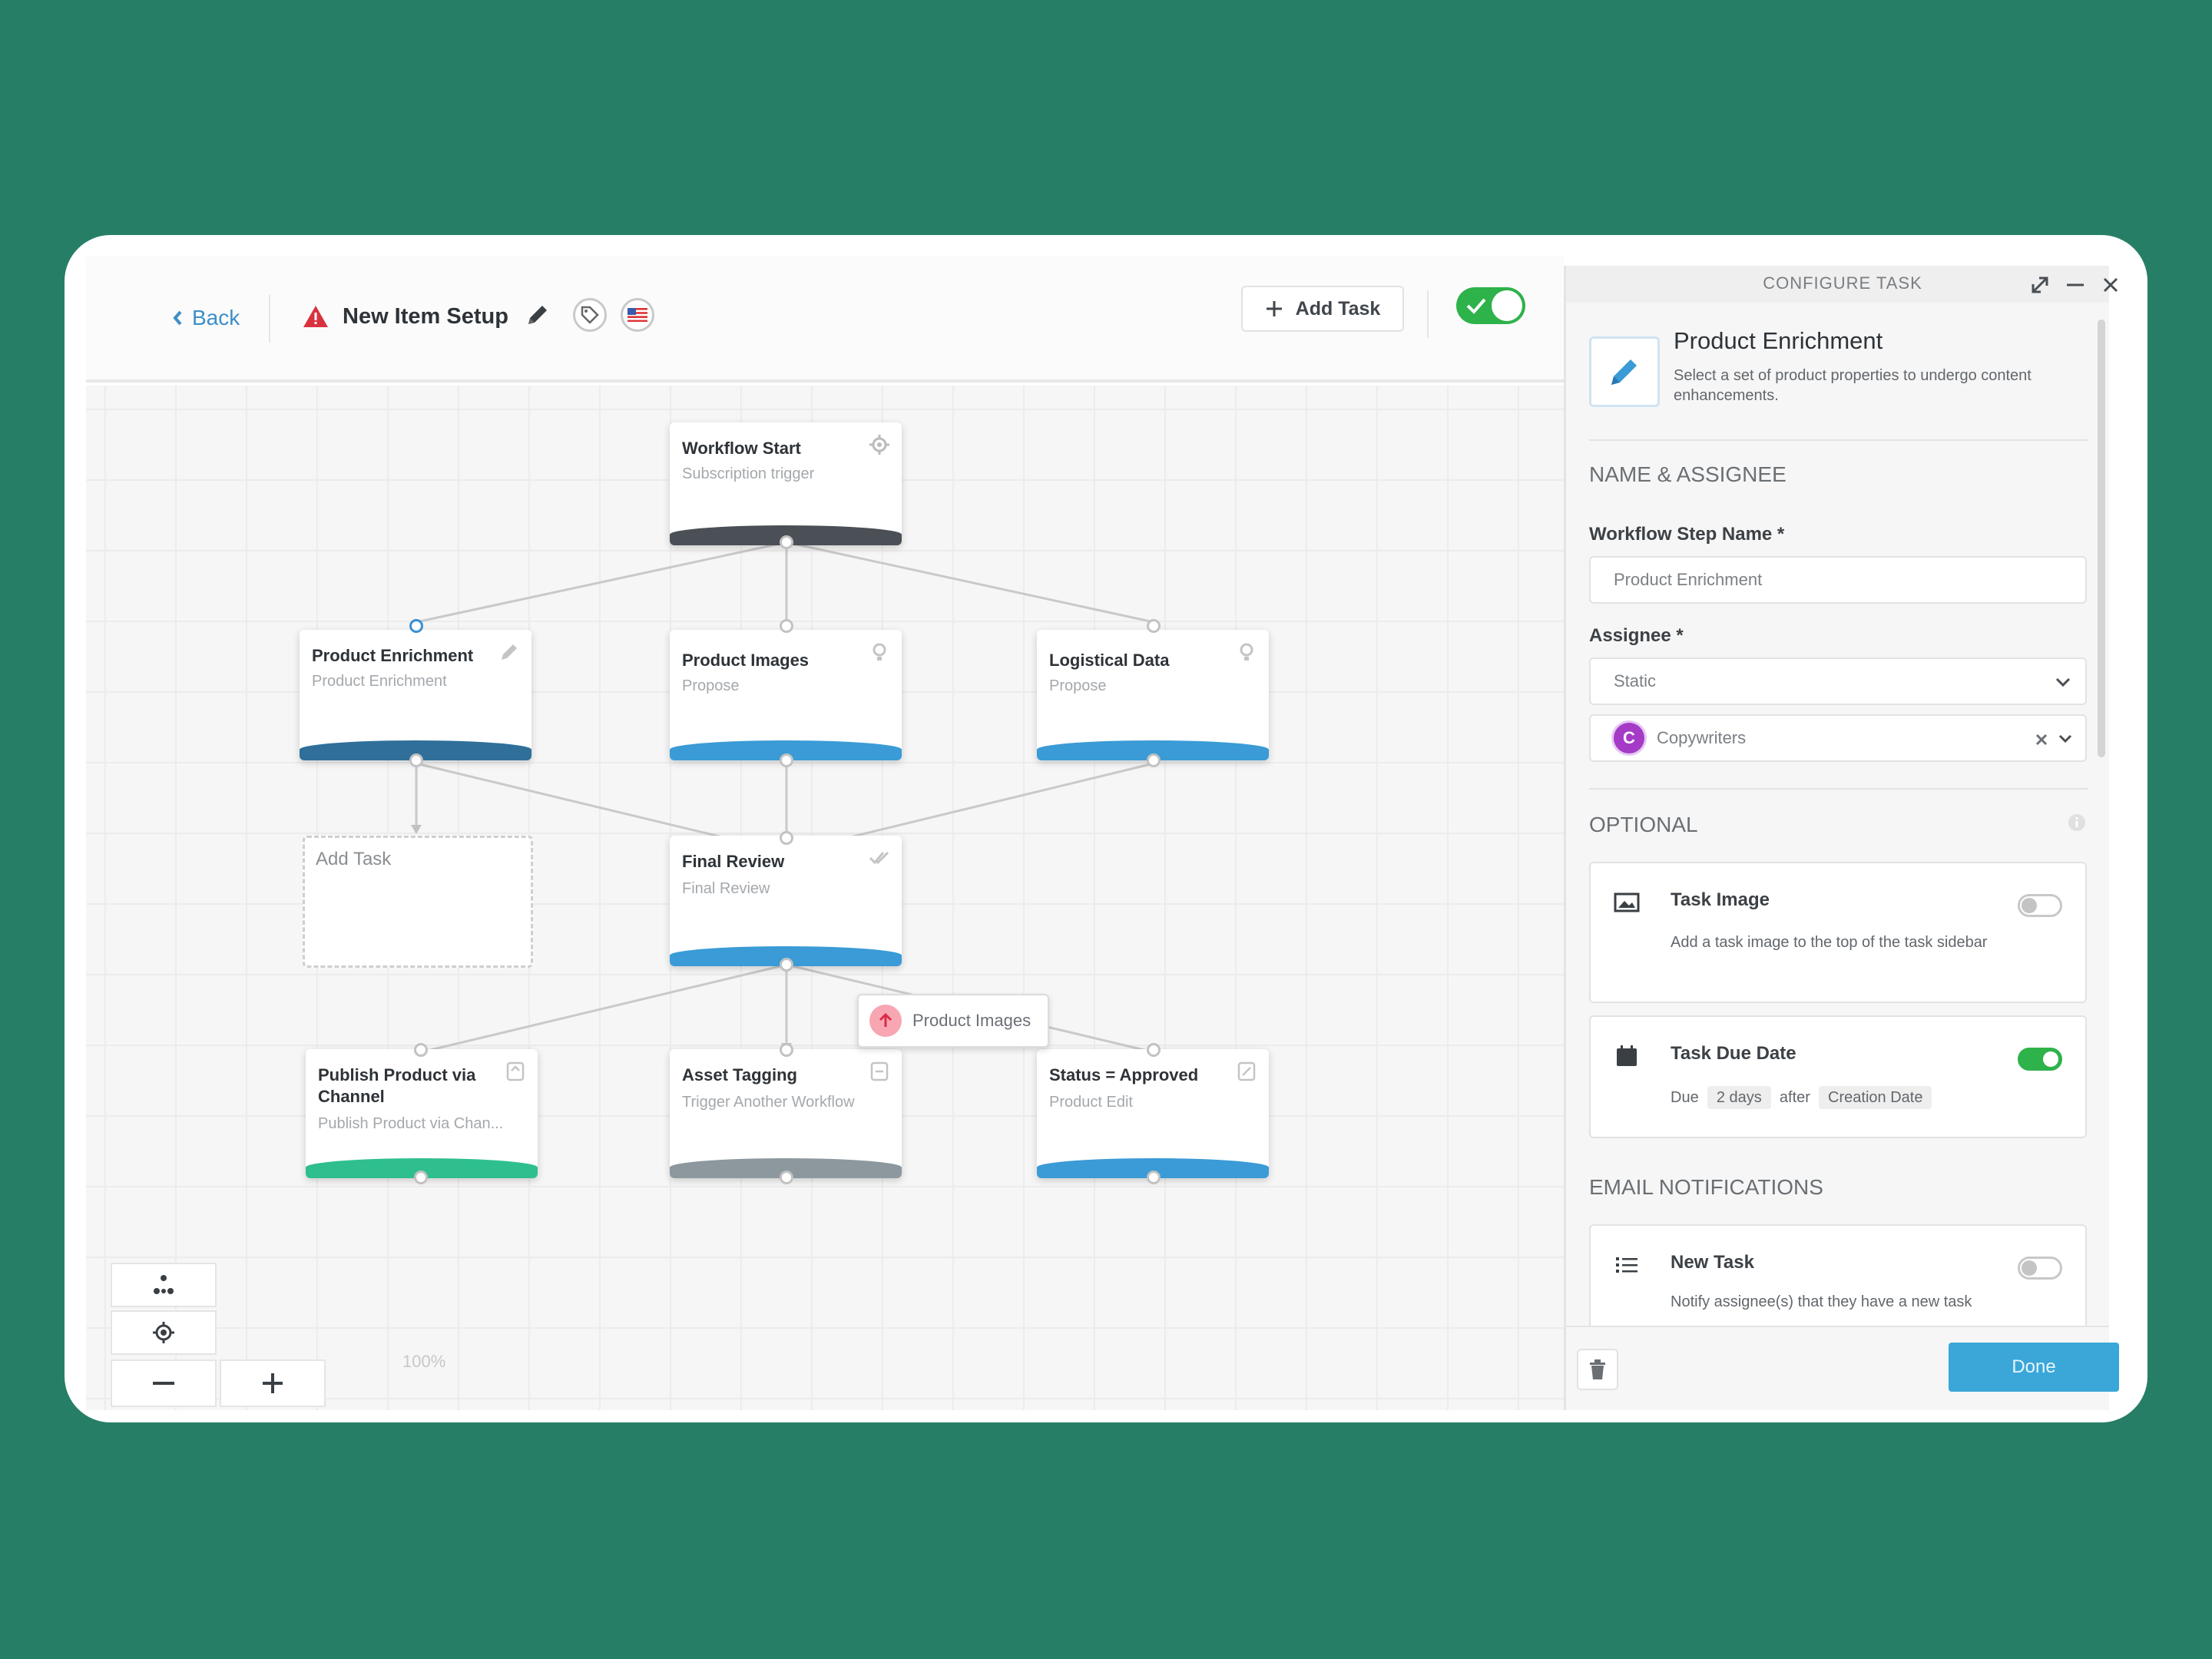  What do you see at coordinates (1688, 474) in the screenshot?
I see `section-name-assignee: NAME & ASSIGNEE` at bounding box center [1688, 474].